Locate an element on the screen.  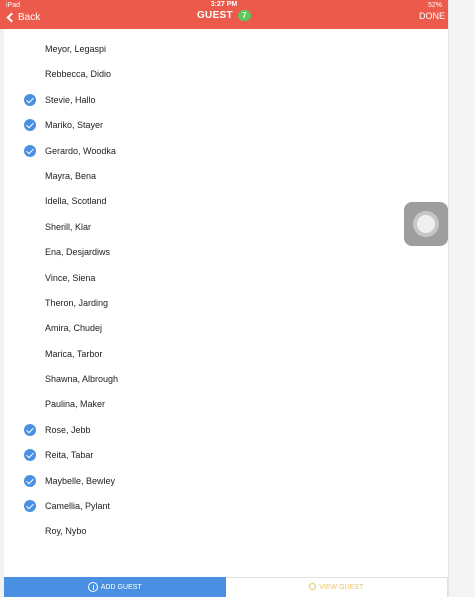
guest-row: Sherill, Klar is located at coordinates (226, 227).